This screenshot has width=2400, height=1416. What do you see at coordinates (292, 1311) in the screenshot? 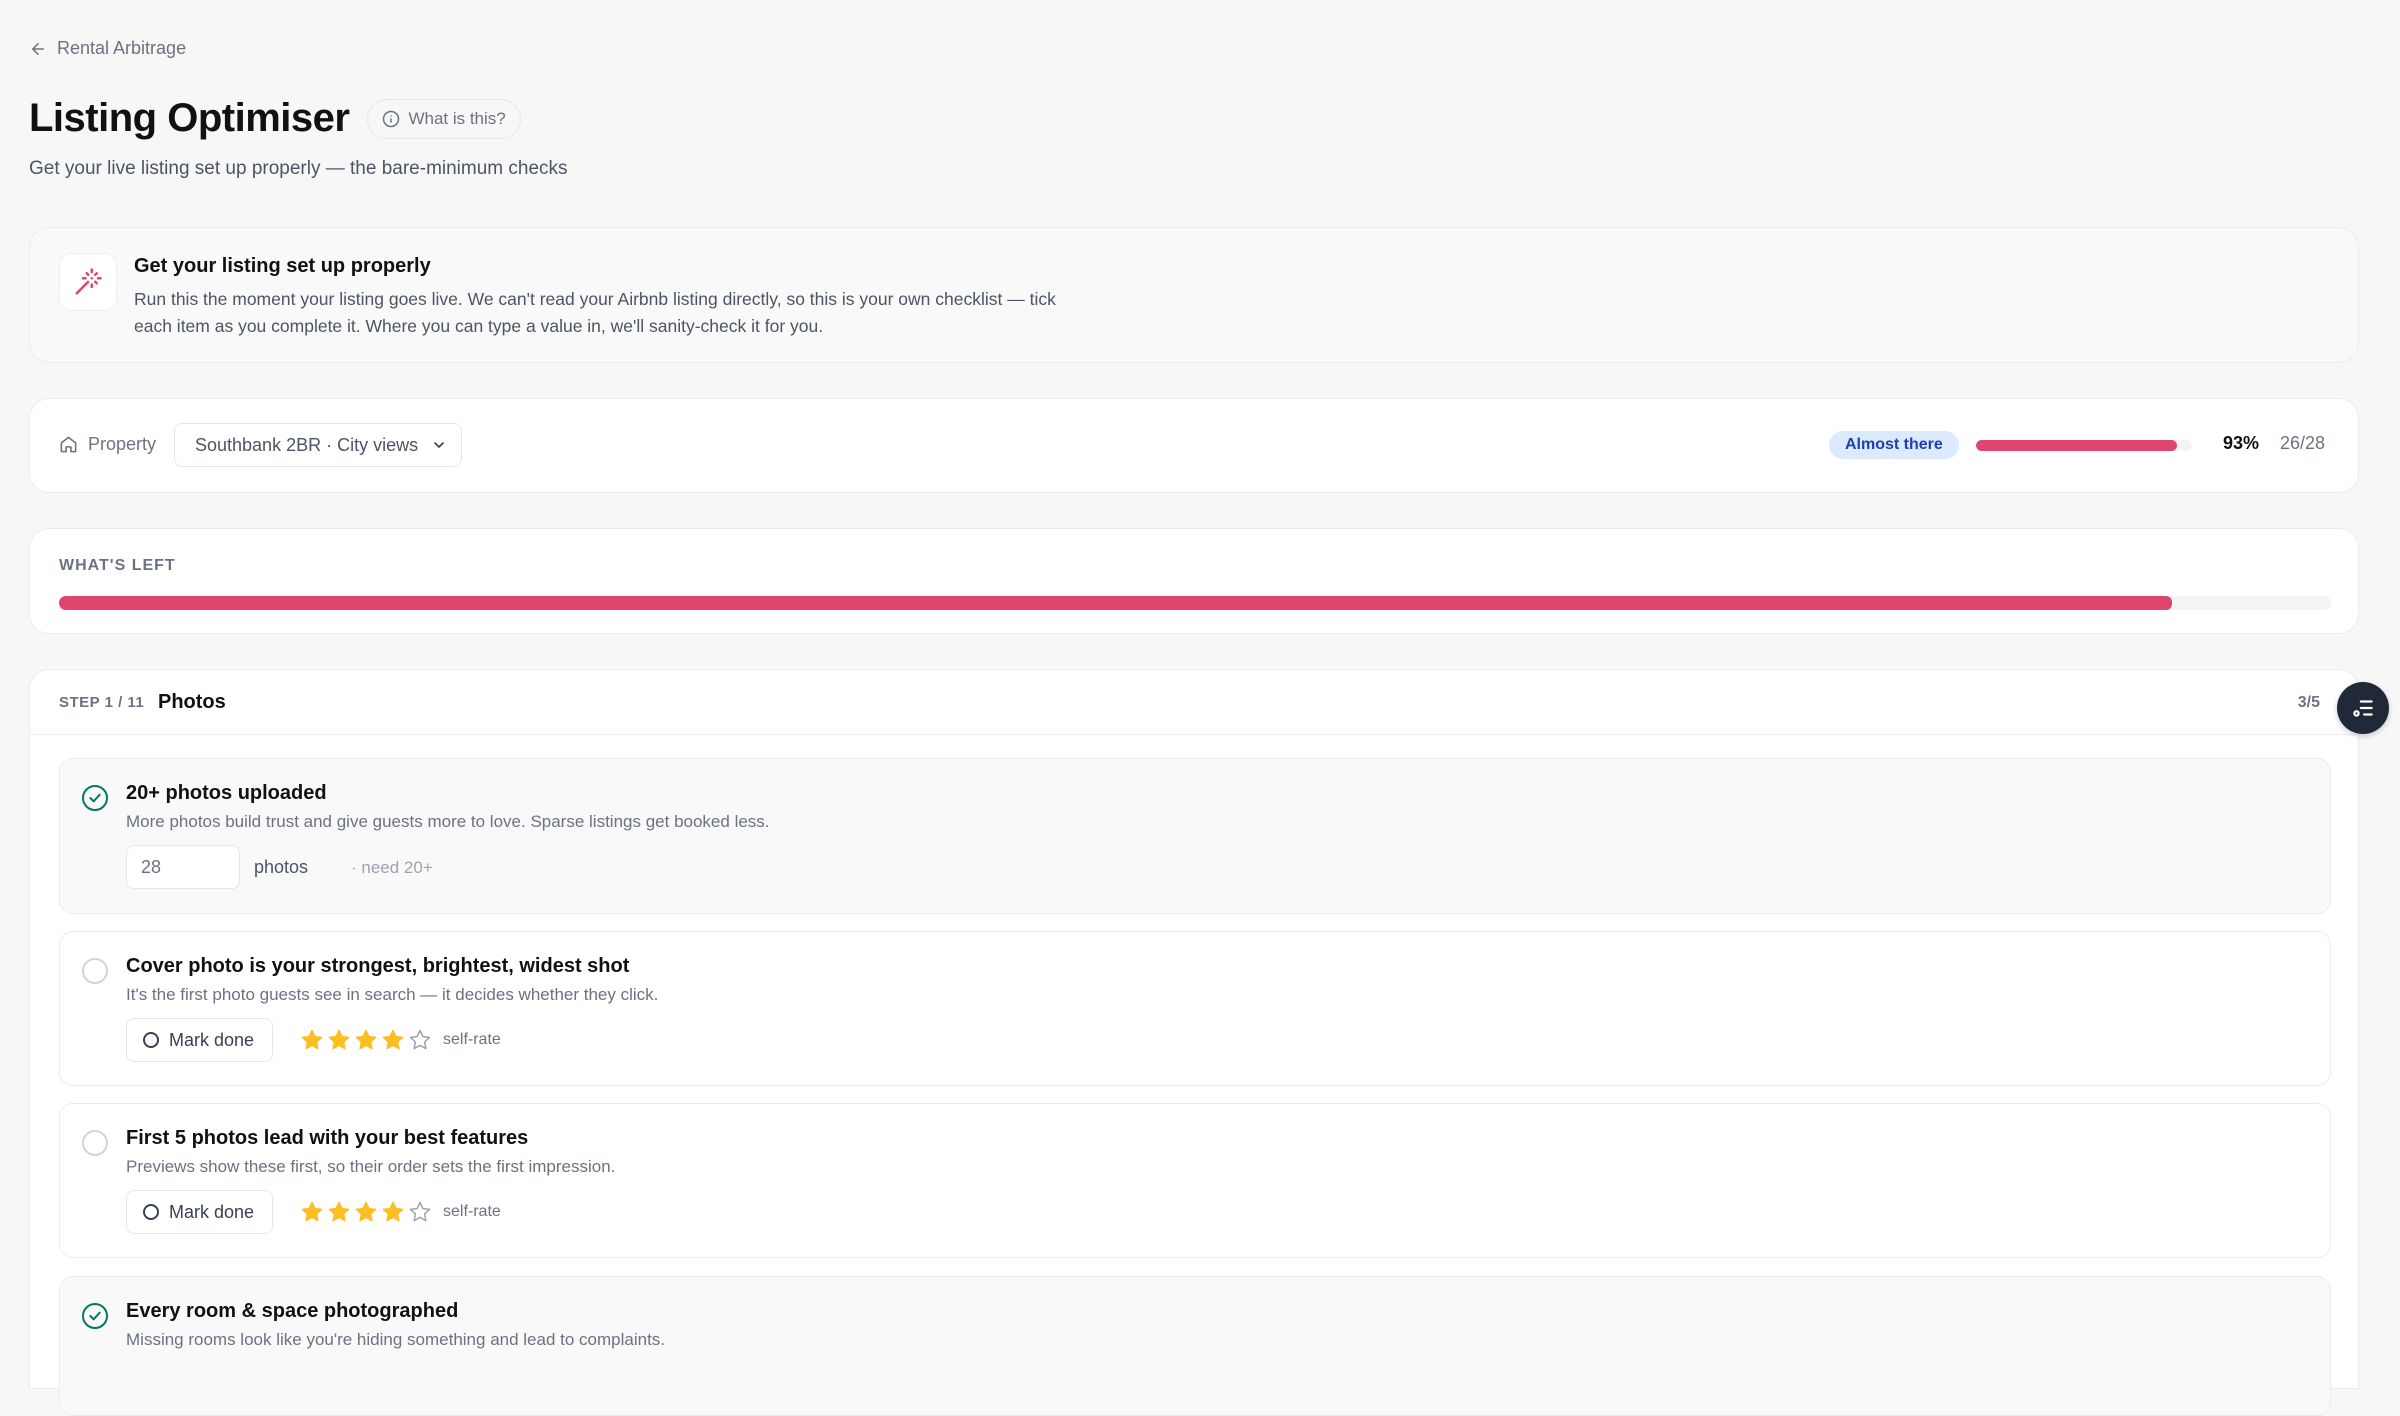
I see `item-title: Every room & space photographed` at bounding box center [292, 1311].